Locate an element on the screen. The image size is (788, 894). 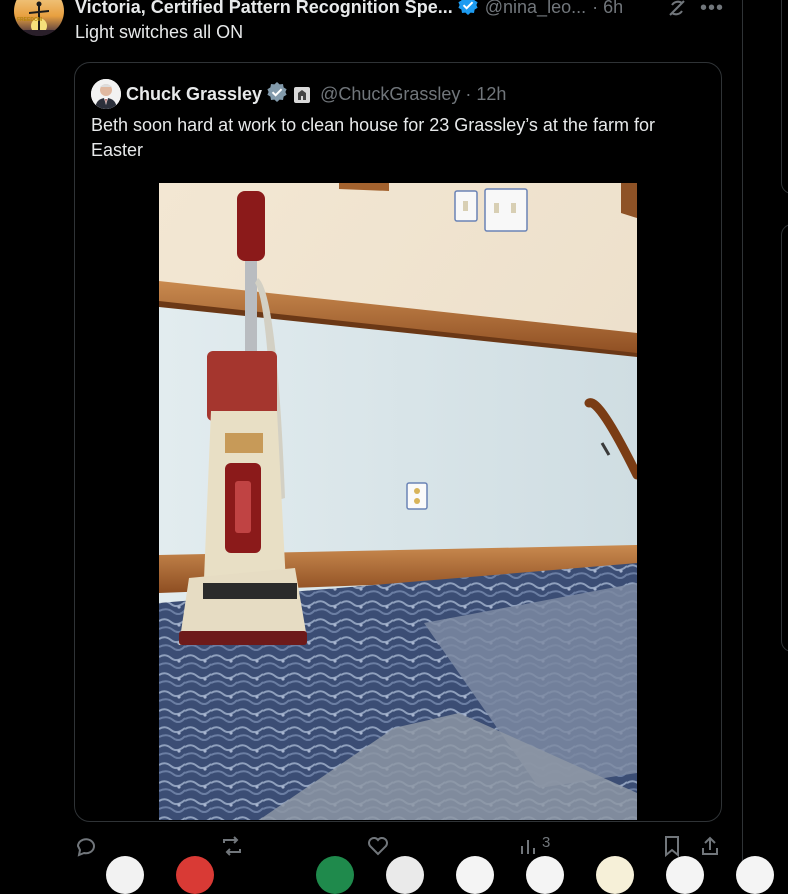
quoted-tweet-header: Chuck Grassley @ChuckGrassley · 12h is located at coordinates (316, 94).